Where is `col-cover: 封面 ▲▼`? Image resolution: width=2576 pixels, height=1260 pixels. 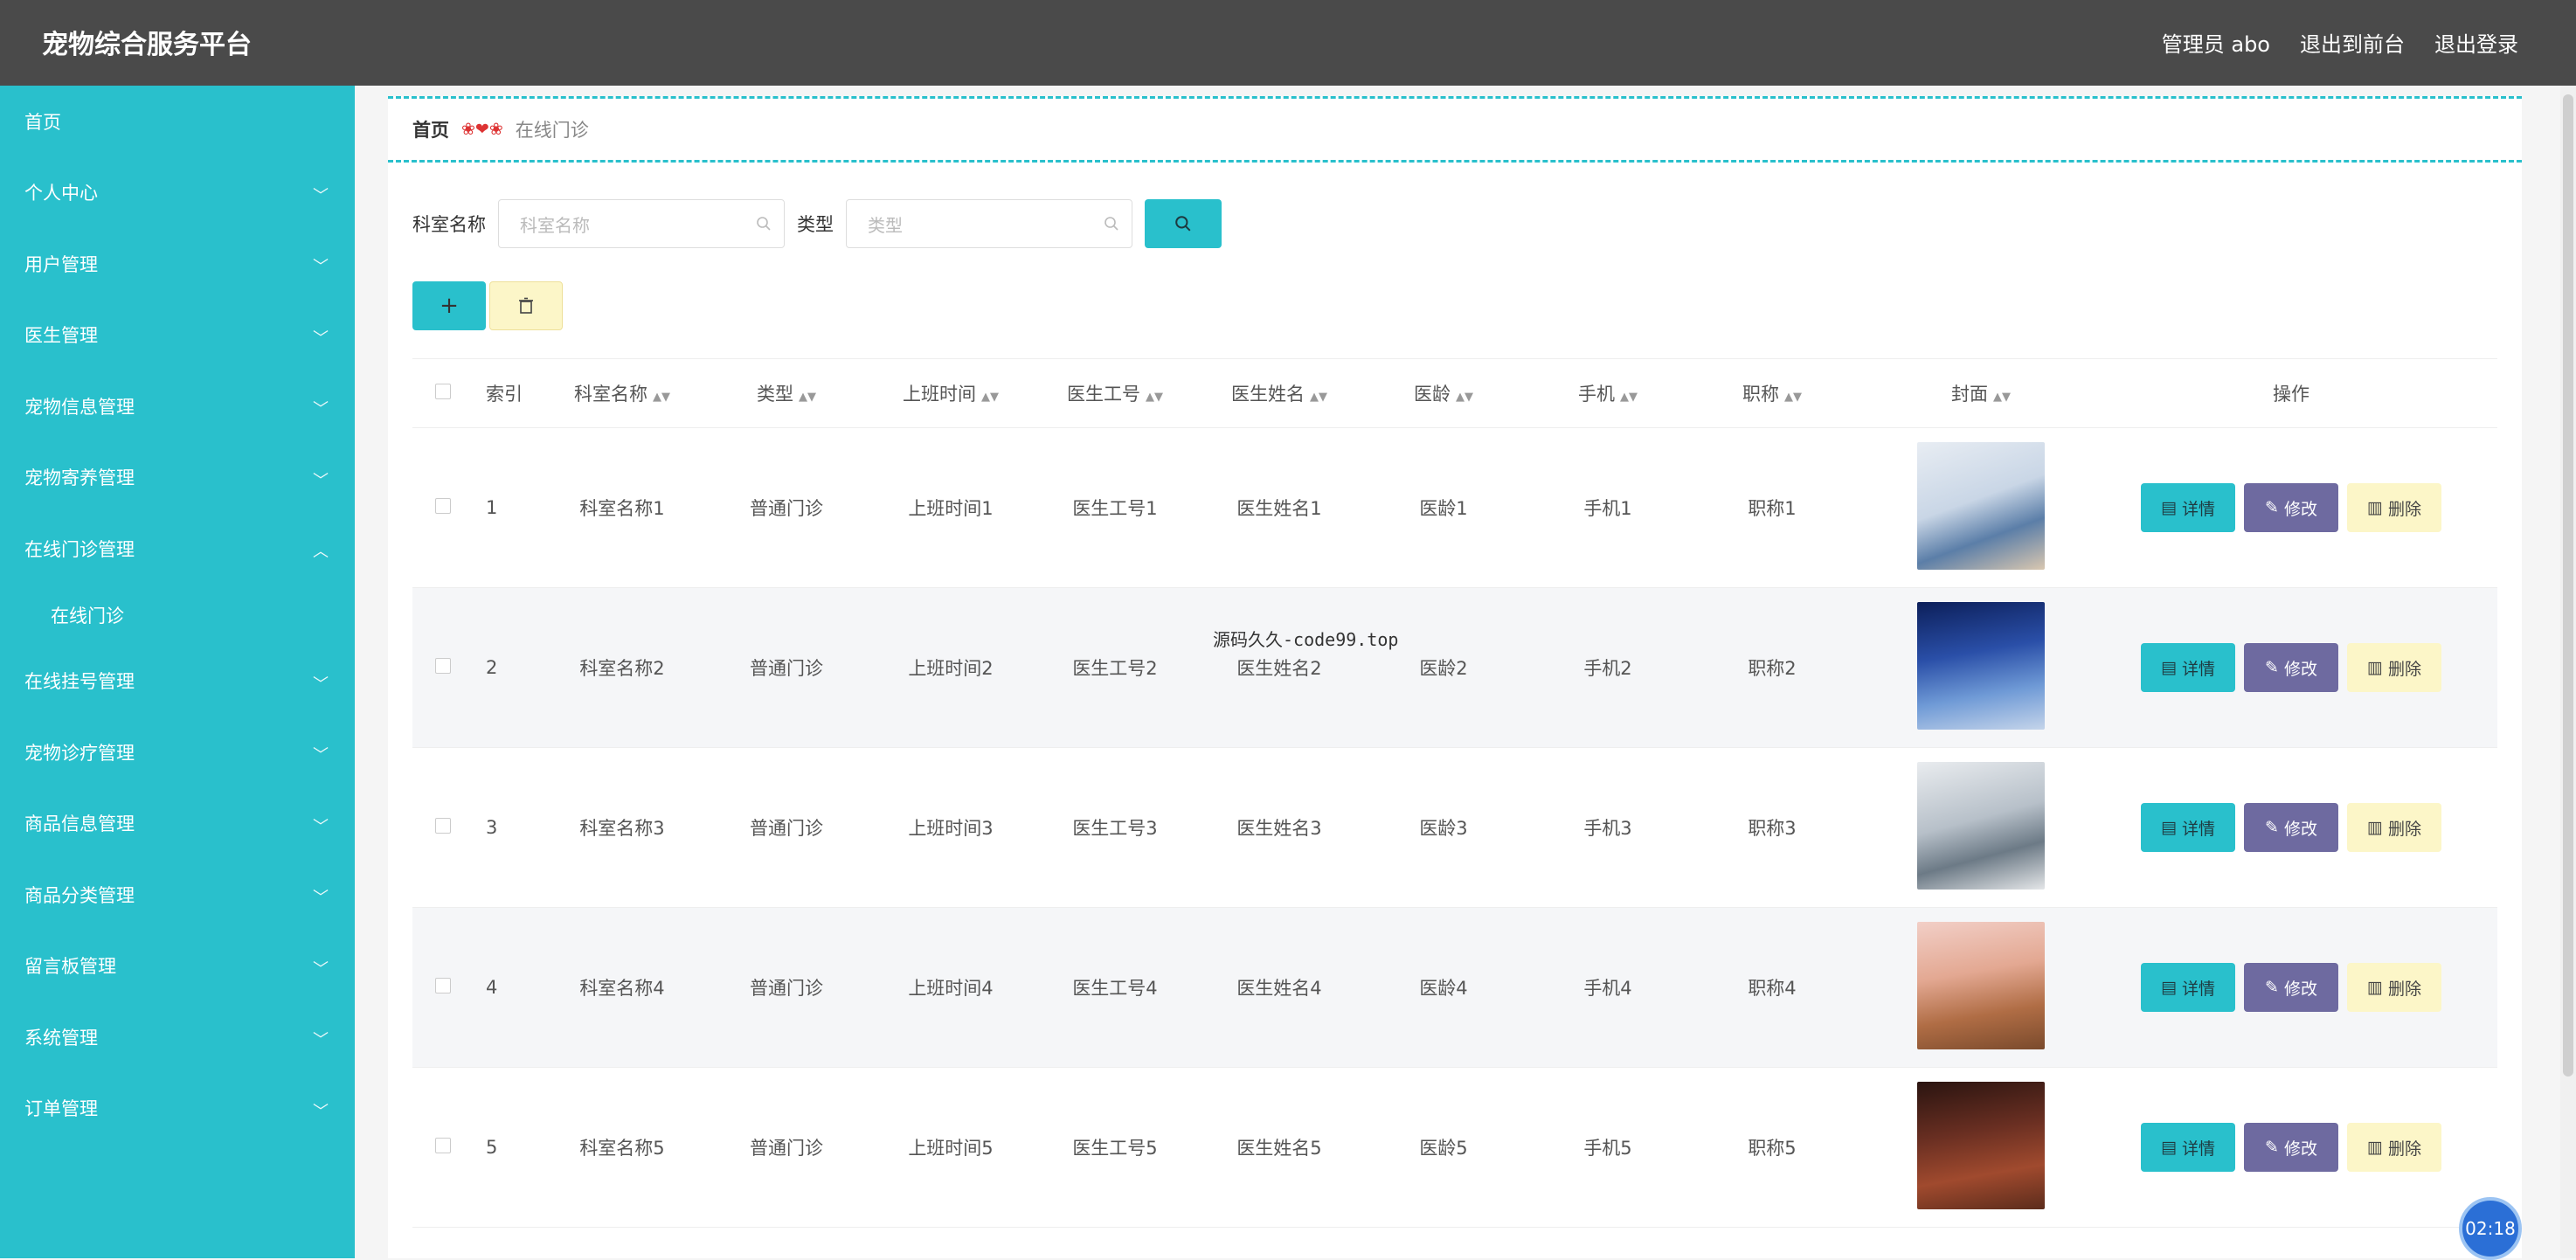 col-cover: 封面 ▲▼ is located at coordinates (1981, 393).